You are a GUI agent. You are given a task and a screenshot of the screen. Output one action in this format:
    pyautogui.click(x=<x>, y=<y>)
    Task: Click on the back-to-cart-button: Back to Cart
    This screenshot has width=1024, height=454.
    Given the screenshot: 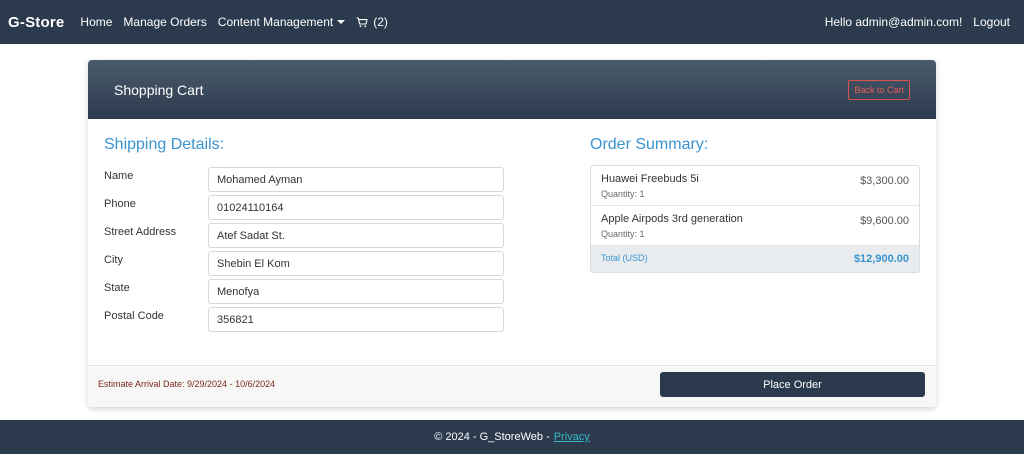 What is the action you would take?
    pyautogui.click(x=879, y=89)
    